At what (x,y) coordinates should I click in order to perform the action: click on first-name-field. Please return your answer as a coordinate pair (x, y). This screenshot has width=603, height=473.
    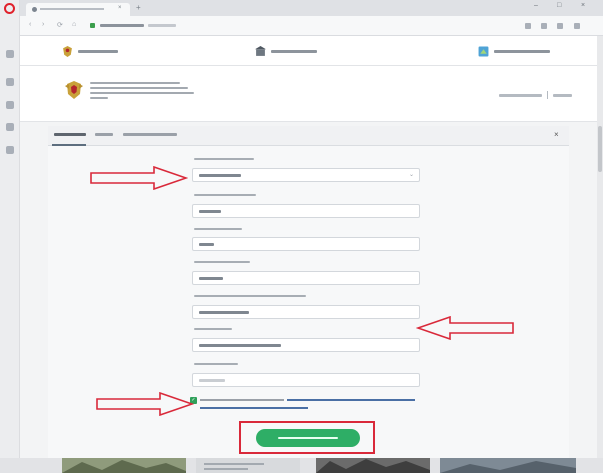
    Looking at the image, I should click on (306, 244).